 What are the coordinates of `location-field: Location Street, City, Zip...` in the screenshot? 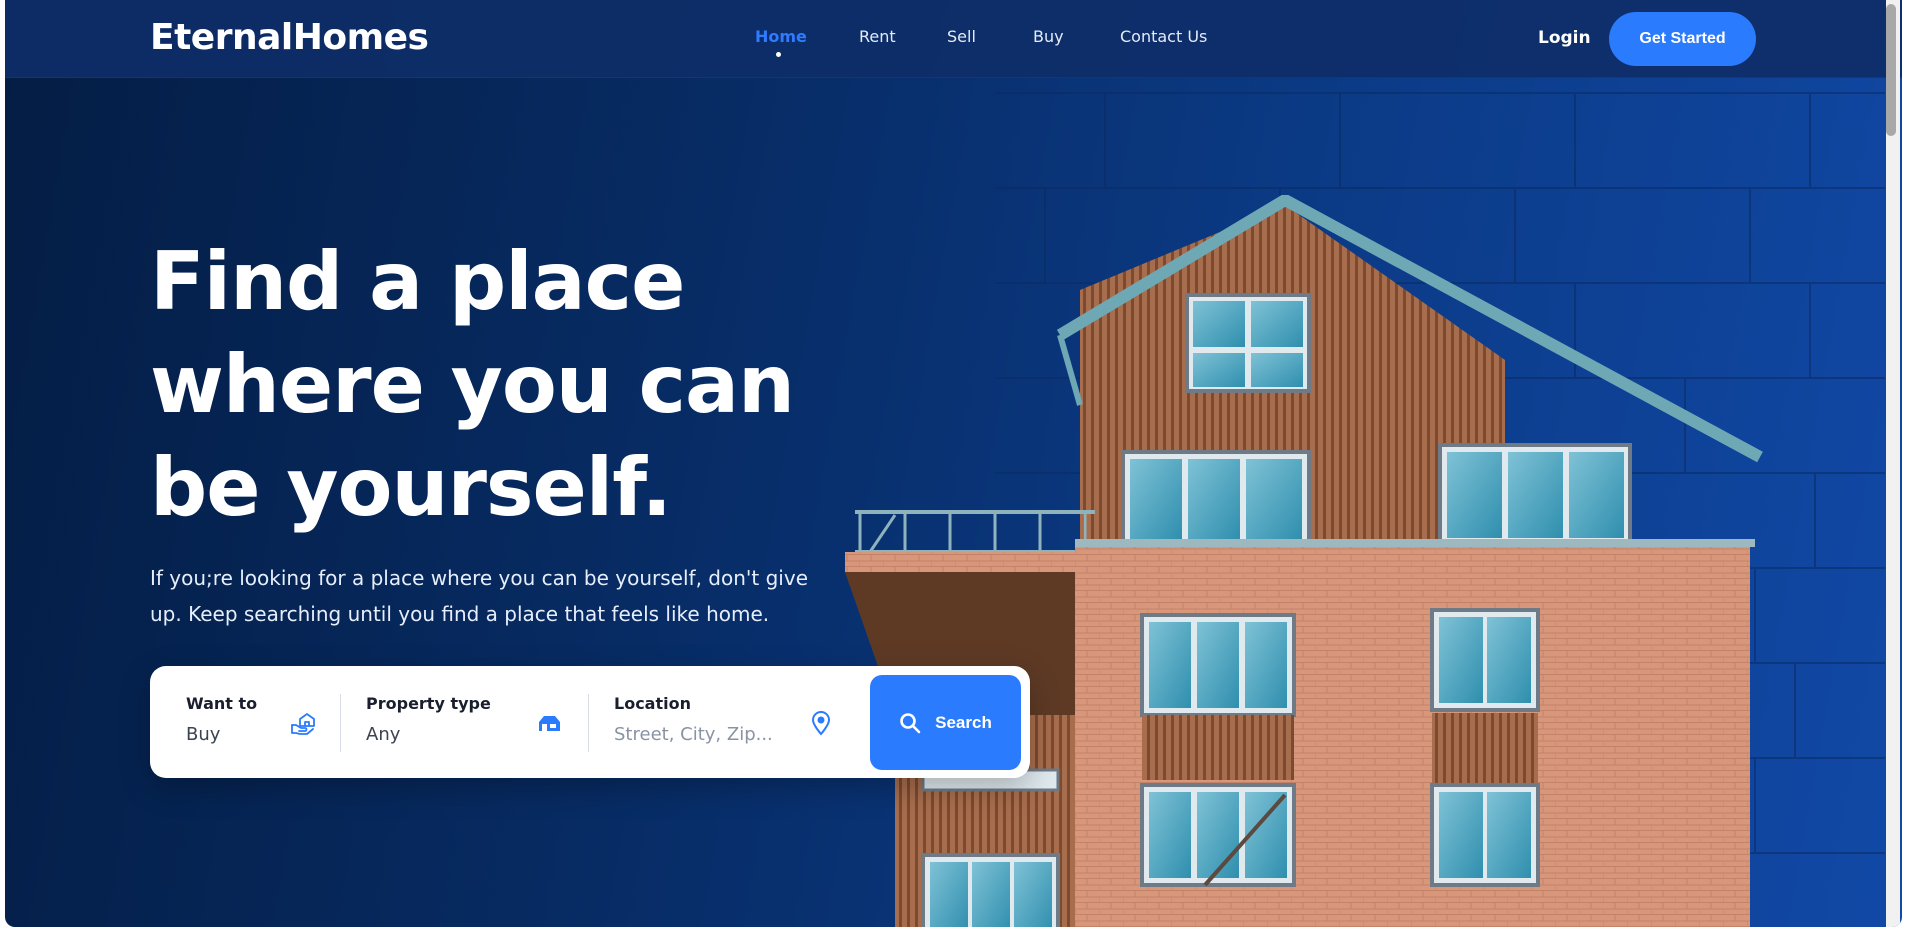 It's located at (723, 722).